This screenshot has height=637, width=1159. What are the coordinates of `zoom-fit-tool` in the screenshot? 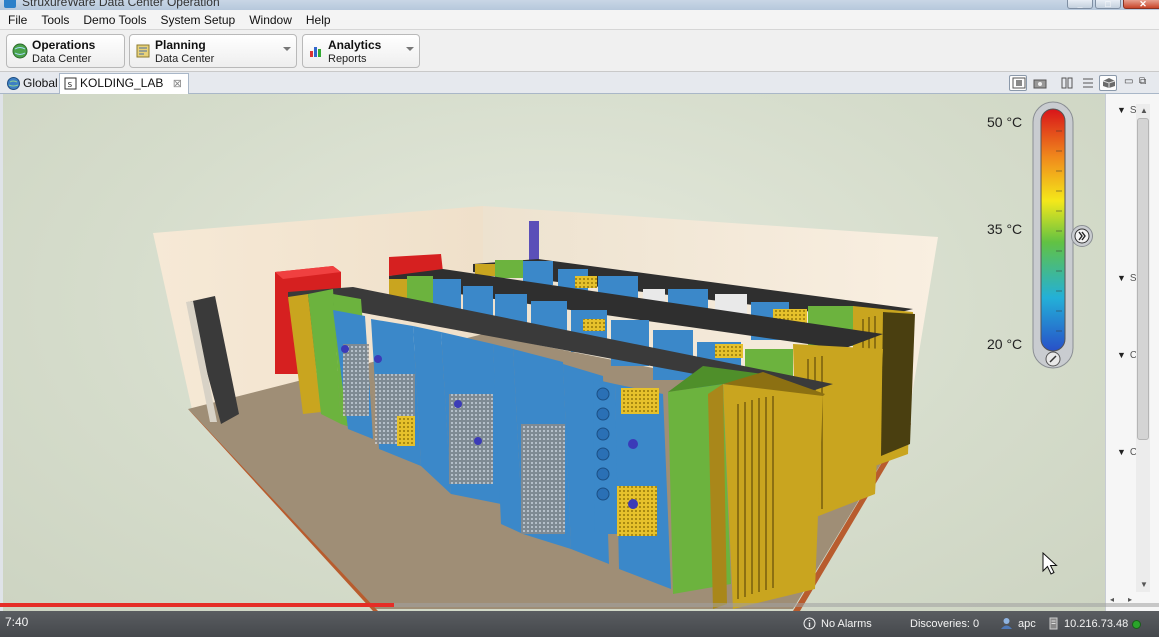 It's located at (1018, 83).